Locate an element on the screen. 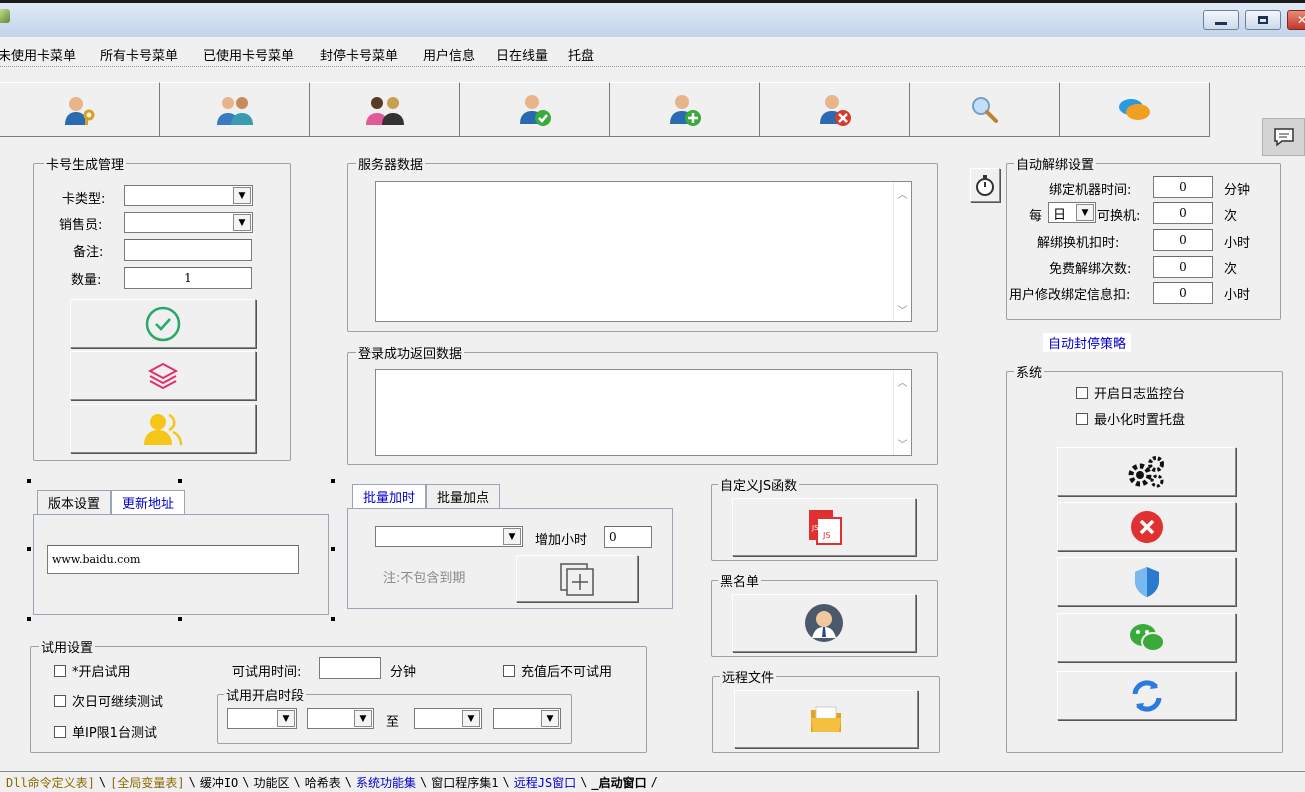 The width and height of the screenshot is (1305, 792). tab-batch-points: 批量加点 is located at coordinates (463, 496).